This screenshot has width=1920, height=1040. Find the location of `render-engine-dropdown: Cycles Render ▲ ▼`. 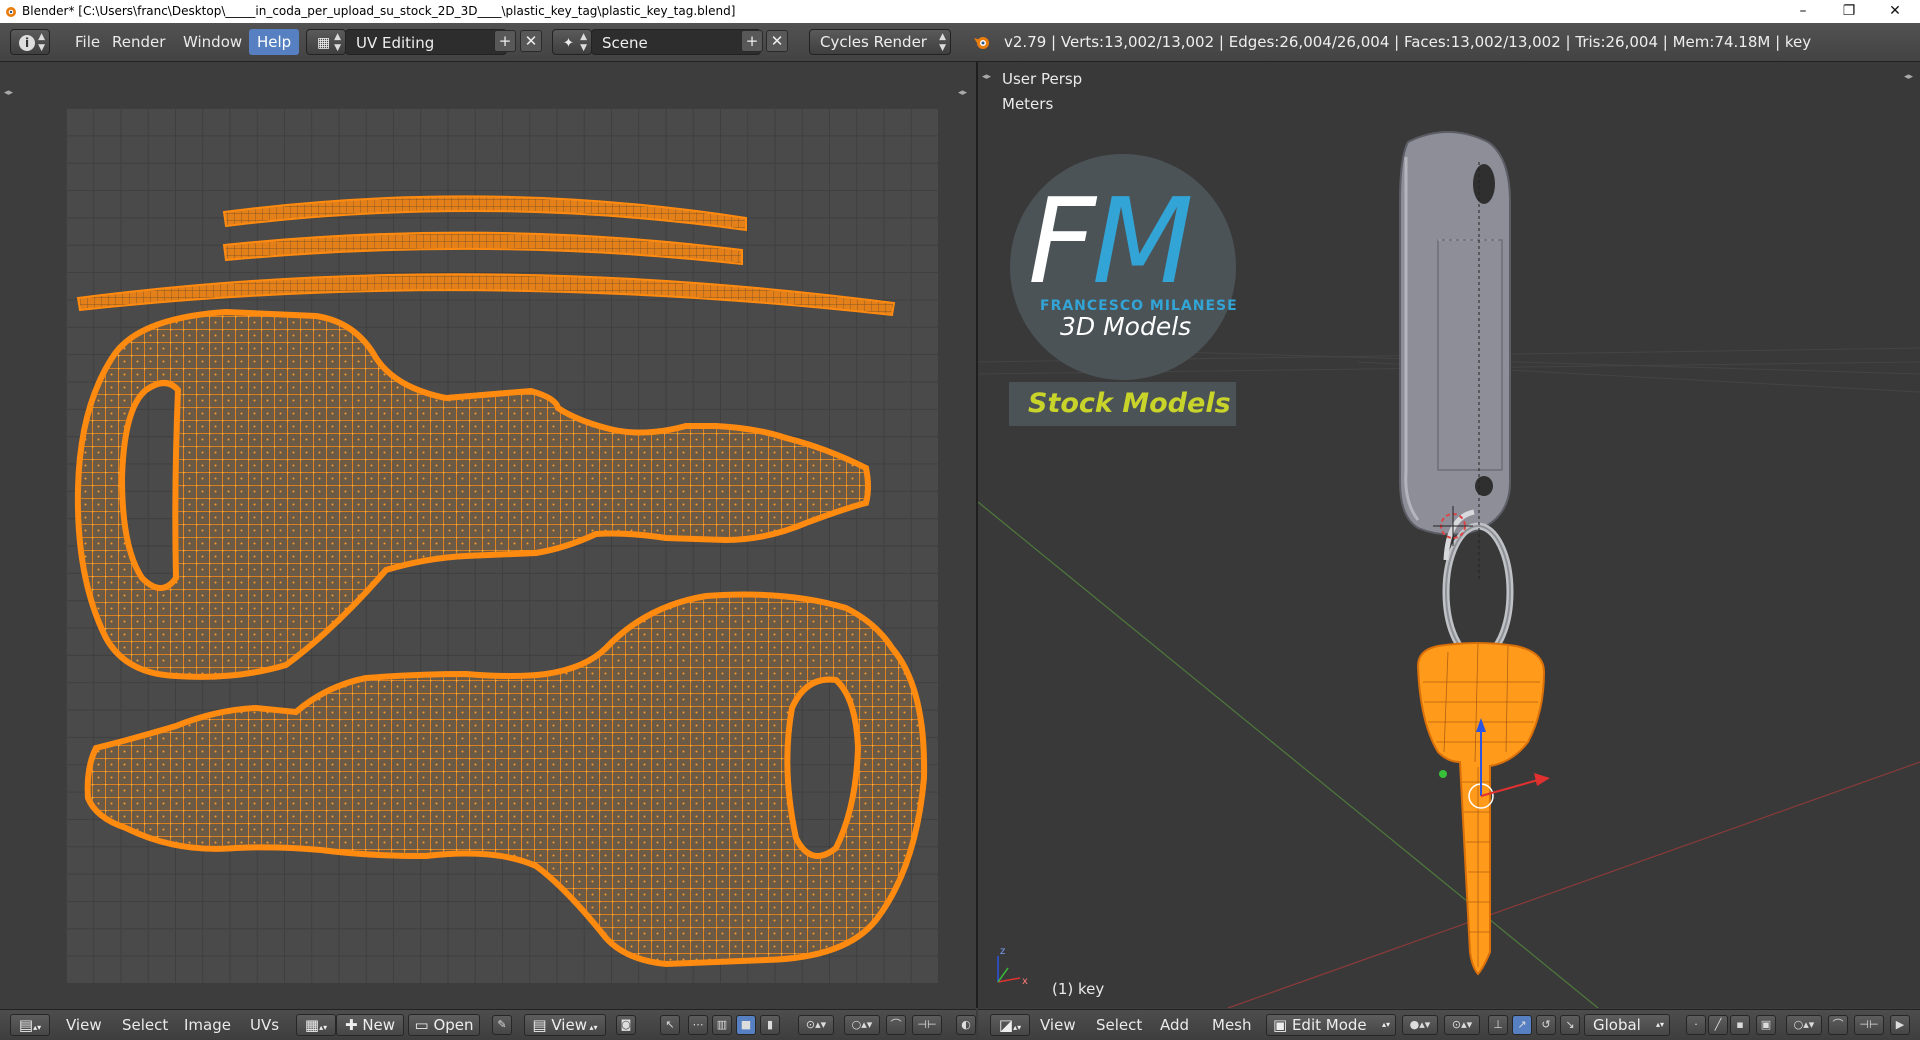

render-engine-dropdown: Cycles Render ▲ ▼ is located at coordinates (880, 42).